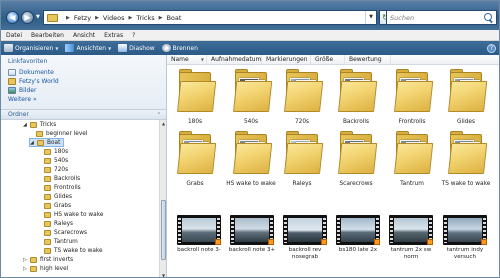  I want to click on tree-item: 720s, so click(52, 169).